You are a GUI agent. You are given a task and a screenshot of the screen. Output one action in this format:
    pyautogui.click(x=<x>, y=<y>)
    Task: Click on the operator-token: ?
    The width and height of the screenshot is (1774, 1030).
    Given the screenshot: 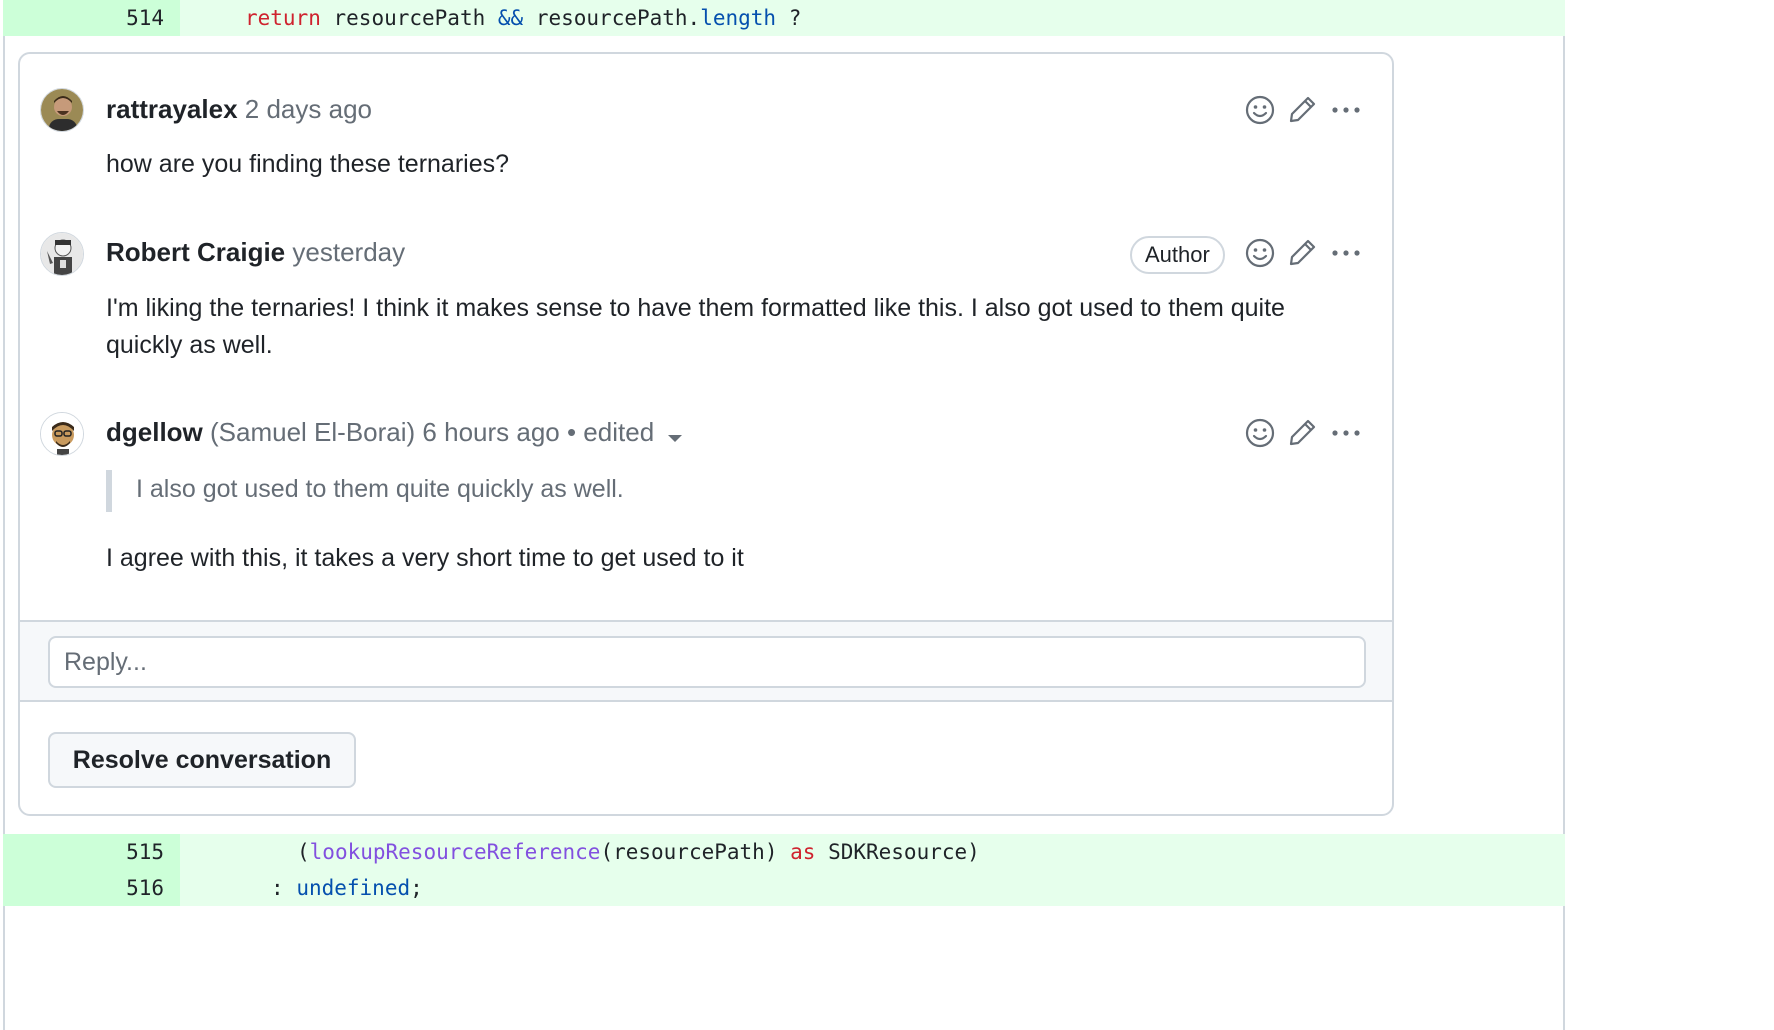 What is the action you would take?
    pyautogui.click(x=795, y=18)
    